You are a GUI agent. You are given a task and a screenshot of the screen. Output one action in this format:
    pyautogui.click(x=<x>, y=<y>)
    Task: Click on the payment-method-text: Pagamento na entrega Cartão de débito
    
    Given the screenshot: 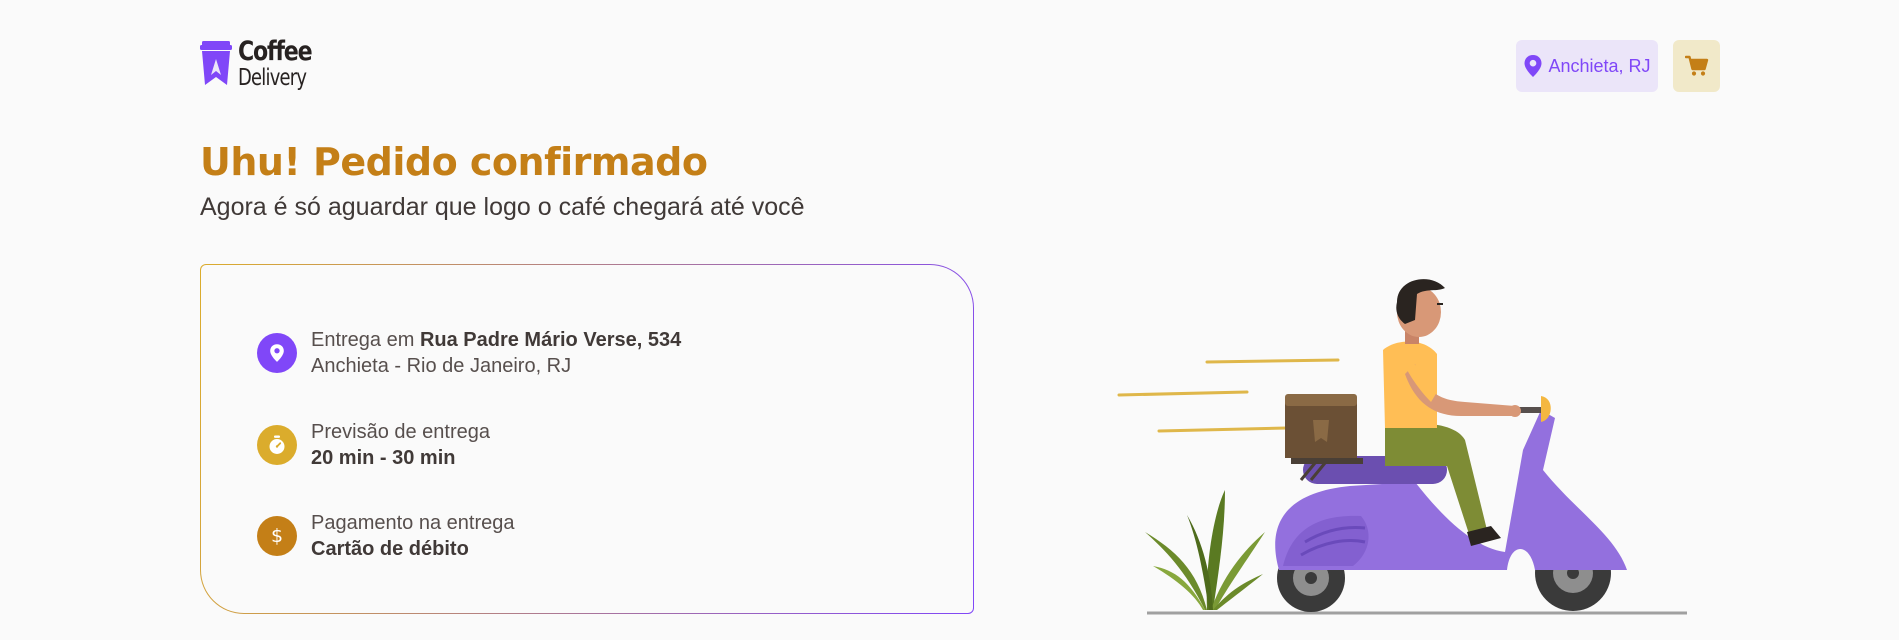 What is the action you would take?
    pyautogui.click(x=413, y=536)
    